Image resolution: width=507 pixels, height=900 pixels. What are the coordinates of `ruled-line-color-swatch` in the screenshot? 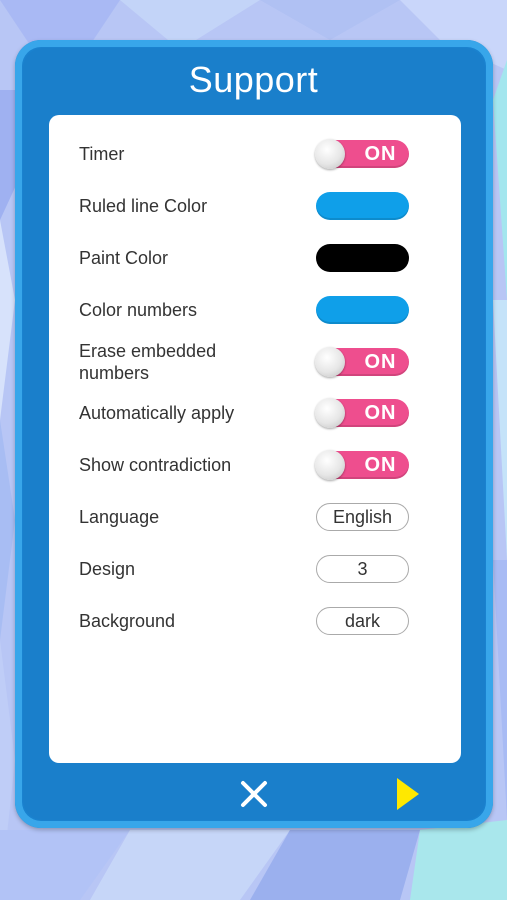 It's located at (362, 206).